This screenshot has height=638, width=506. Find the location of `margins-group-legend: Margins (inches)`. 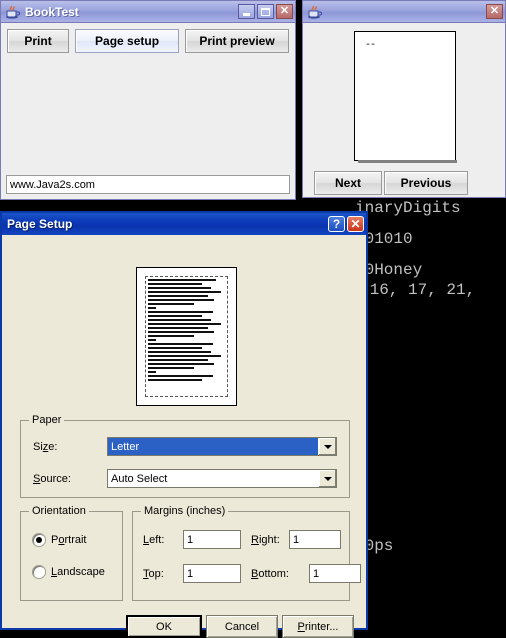

margins-group-legend: Margins (inches) is located at coordinates (185, 511).